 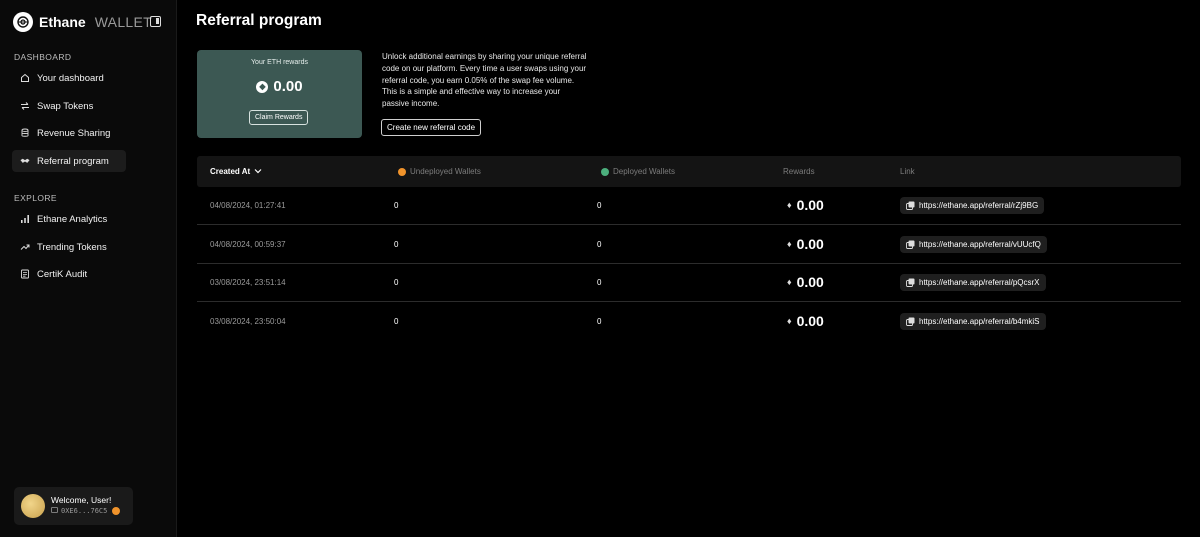 I want to click on referral-link-copy: https://ethane.app/referral/b4mkiS, so click(x=973, y=321).